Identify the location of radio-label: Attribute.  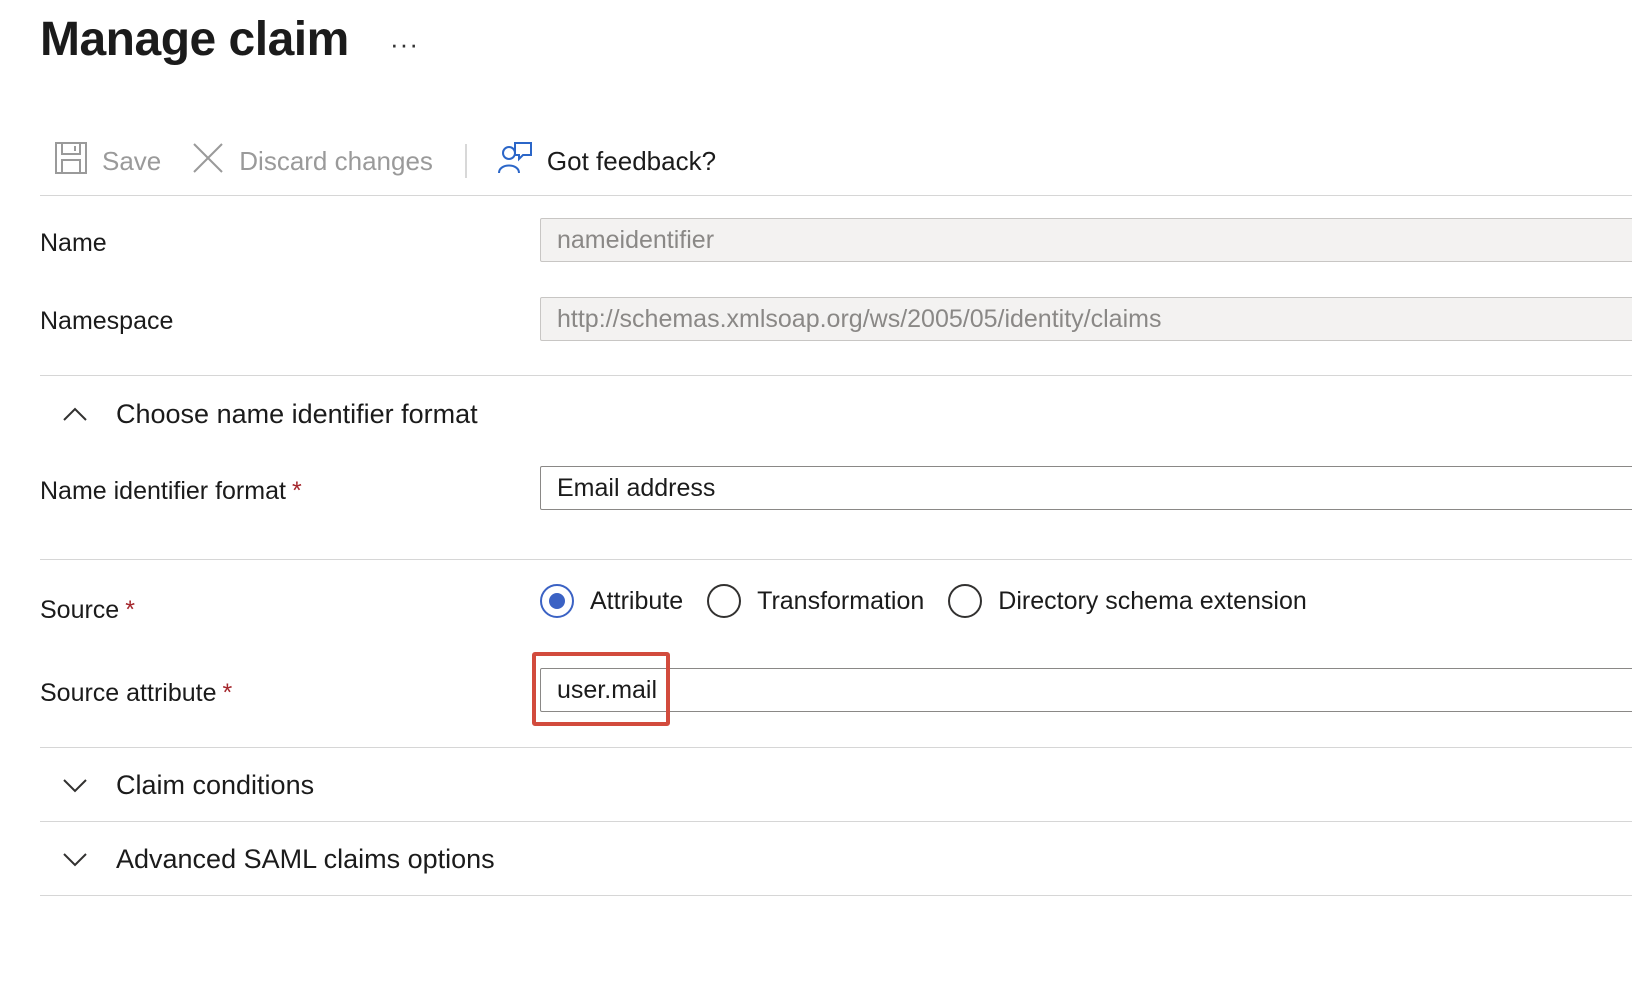
(637, 600).